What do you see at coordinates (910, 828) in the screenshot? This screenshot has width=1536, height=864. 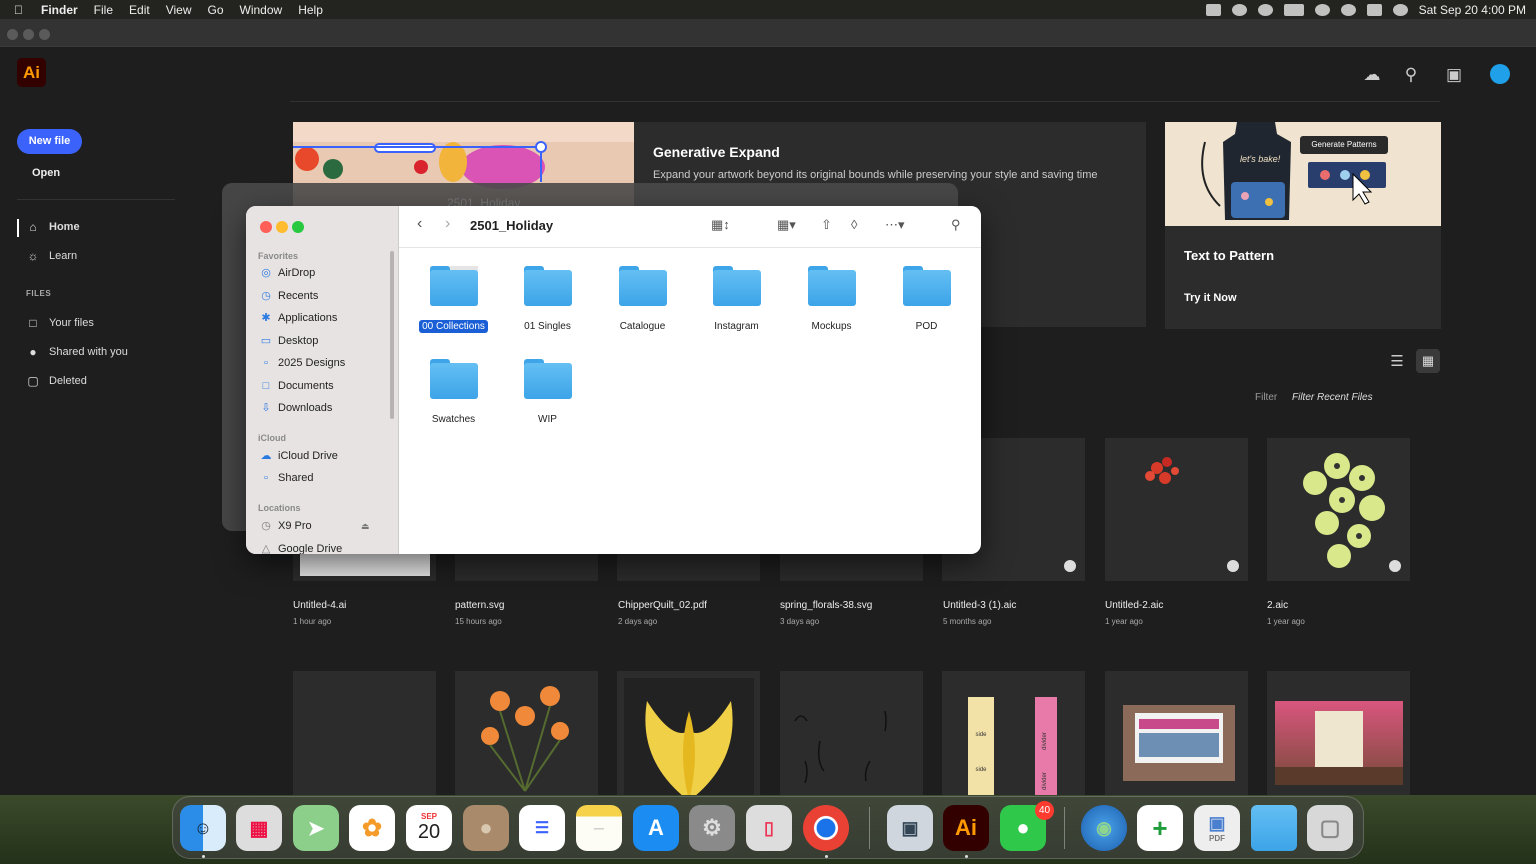 I see `dock-preview: ▣` at bounding box center [910, 828].